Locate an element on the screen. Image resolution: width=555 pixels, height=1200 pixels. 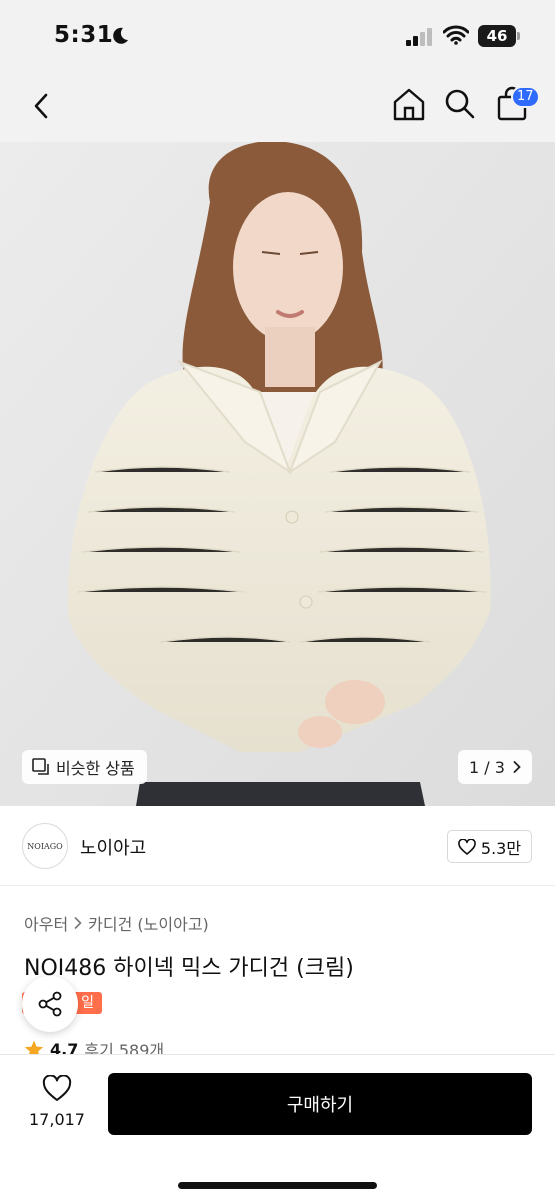
home-indicator is located at coordinates (277, 1185).